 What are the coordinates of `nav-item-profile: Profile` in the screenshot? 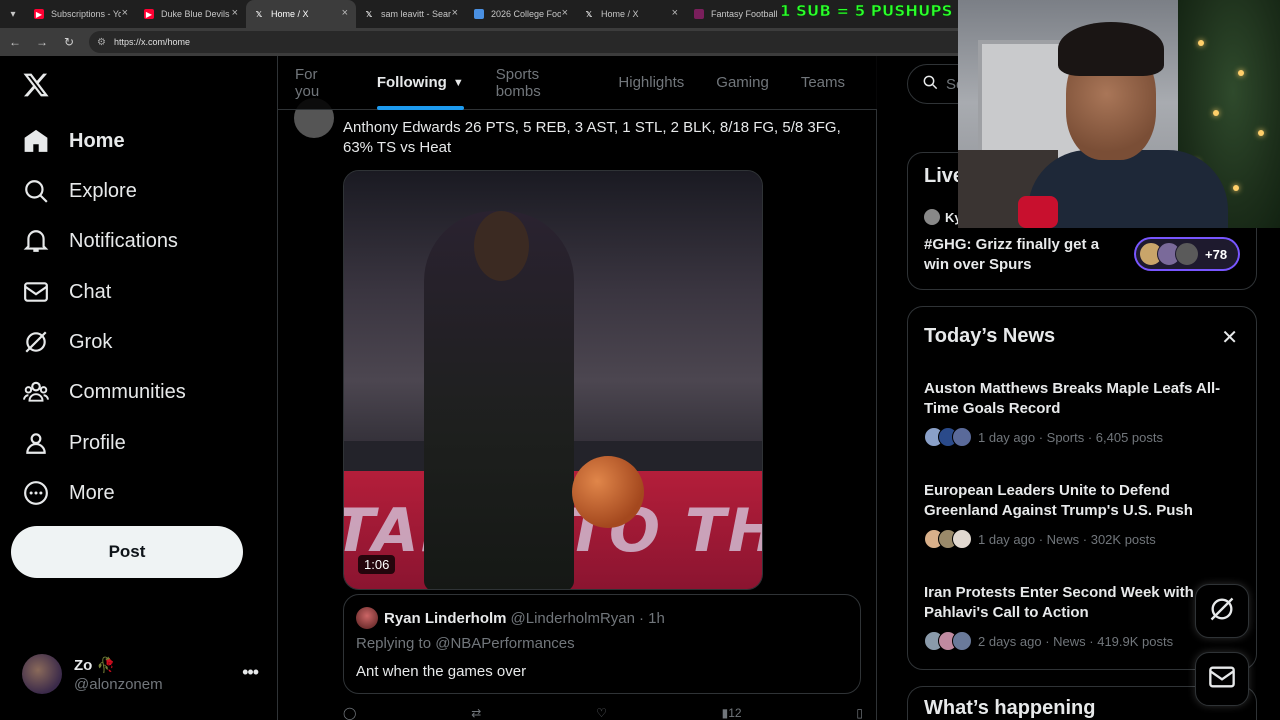 It's located at (74, 443).